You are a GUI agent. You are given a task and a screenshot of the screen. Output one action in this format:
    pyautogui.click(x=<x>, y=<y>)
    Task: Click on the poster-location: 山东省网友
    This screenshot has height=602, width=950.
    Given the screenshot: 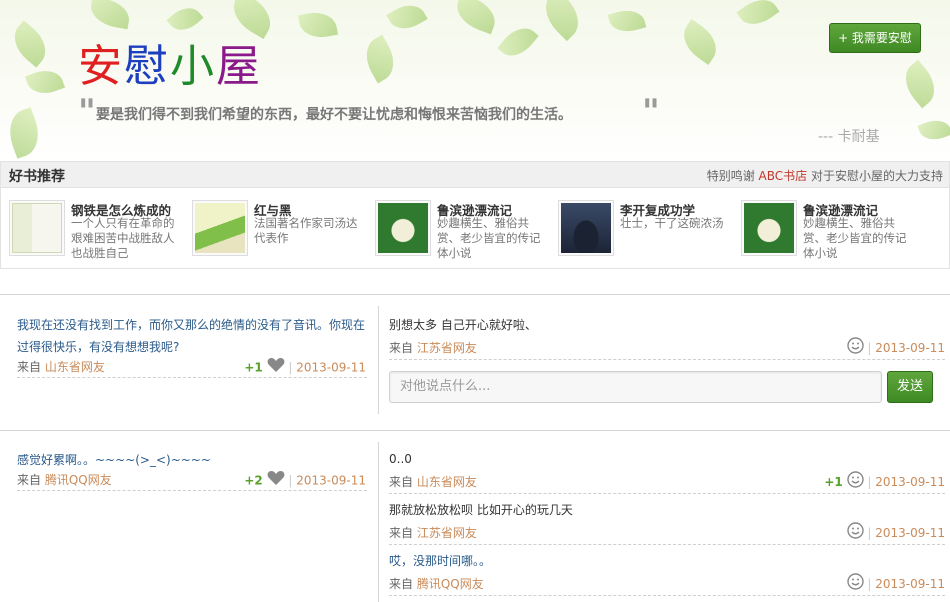 What is the action you would take?
    pyautogui.click(x=75, y=367)
    